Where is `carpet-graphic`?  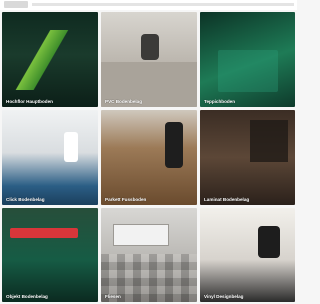
carpet-graphic is located at coordinates (248, 71).